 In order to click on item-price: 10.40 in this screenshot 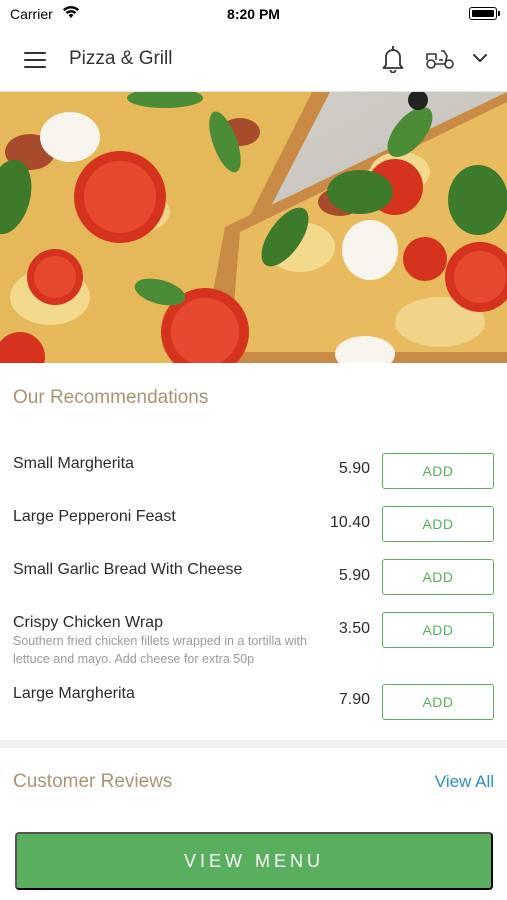, I will do `click(349, 522)`.